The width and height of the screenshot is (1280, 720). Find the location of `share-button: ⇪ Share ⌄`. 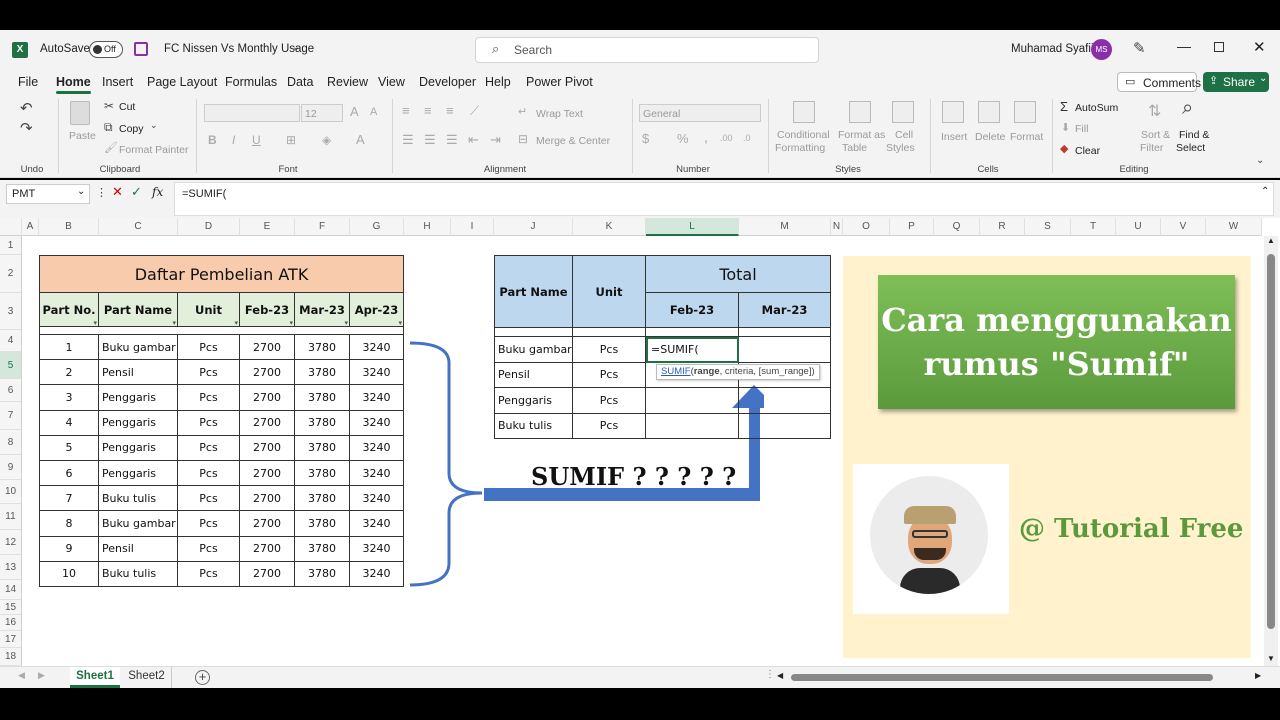

share-button: ⇪ Share ⌄ is located at coordinates (1236, 82).